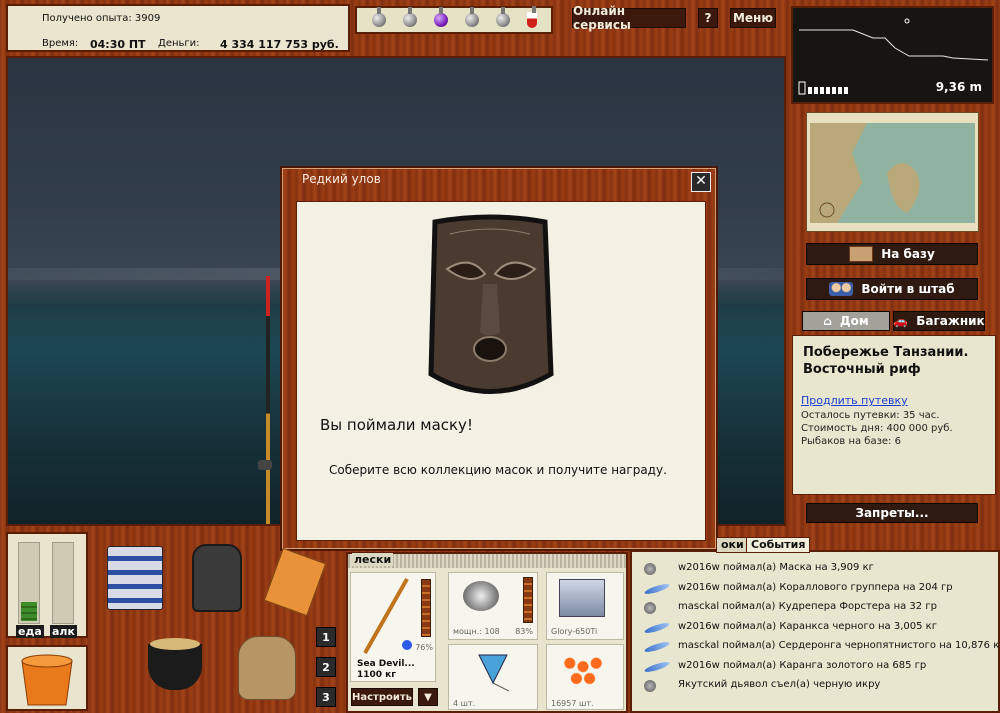 The height and width of the screenshot is (713, 1000). What do you see at coordinates (958, 87) in the screenshot?
I see `depth-value: 9,36 m` at bounding box center [958, 87].